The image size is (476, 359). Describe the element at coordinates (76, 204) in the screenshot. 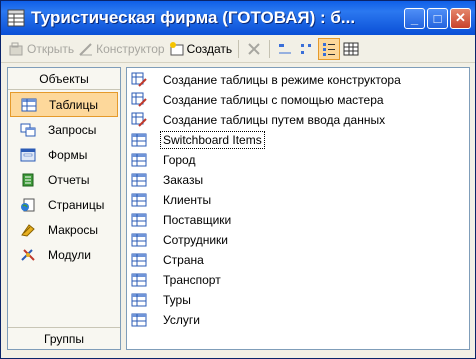

I see `objects-item-label: Страницы` at that location.